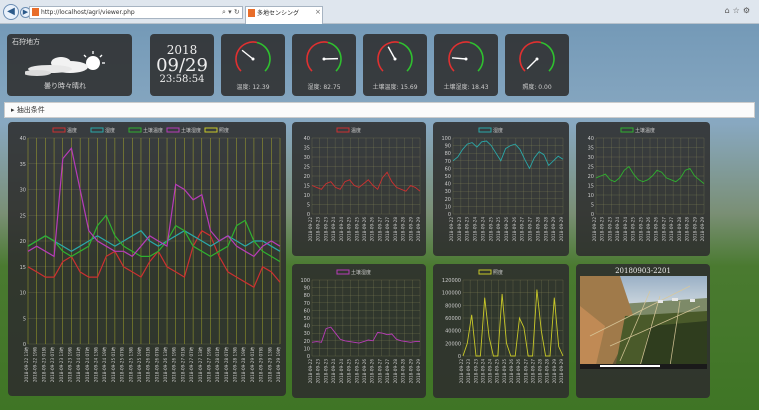  Describe the element at coordinates (26, 42) in the screenshot. I see `weather-region: 石狩地方` at that location.